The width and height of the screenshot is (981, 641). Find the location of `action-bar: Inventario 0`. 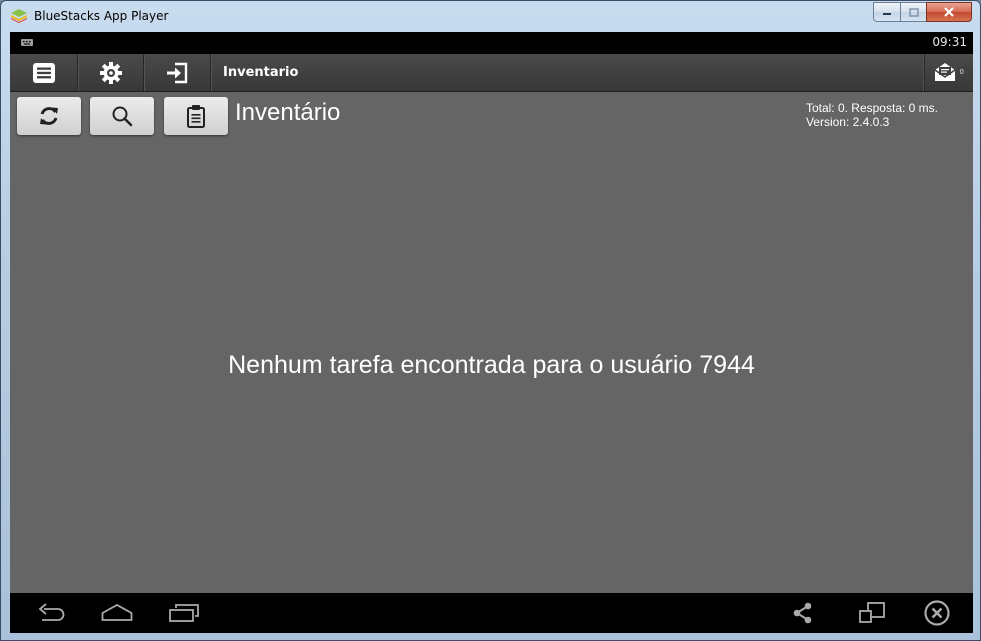

action-bar: Inventario 0 is located at coordinates (491, 73).